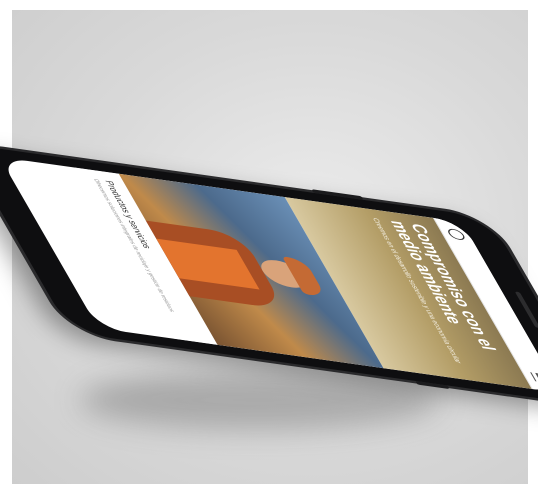 The height and width of the screenshot is (494, 538). I want to click on logo-mark-icon, so click(456, 234).